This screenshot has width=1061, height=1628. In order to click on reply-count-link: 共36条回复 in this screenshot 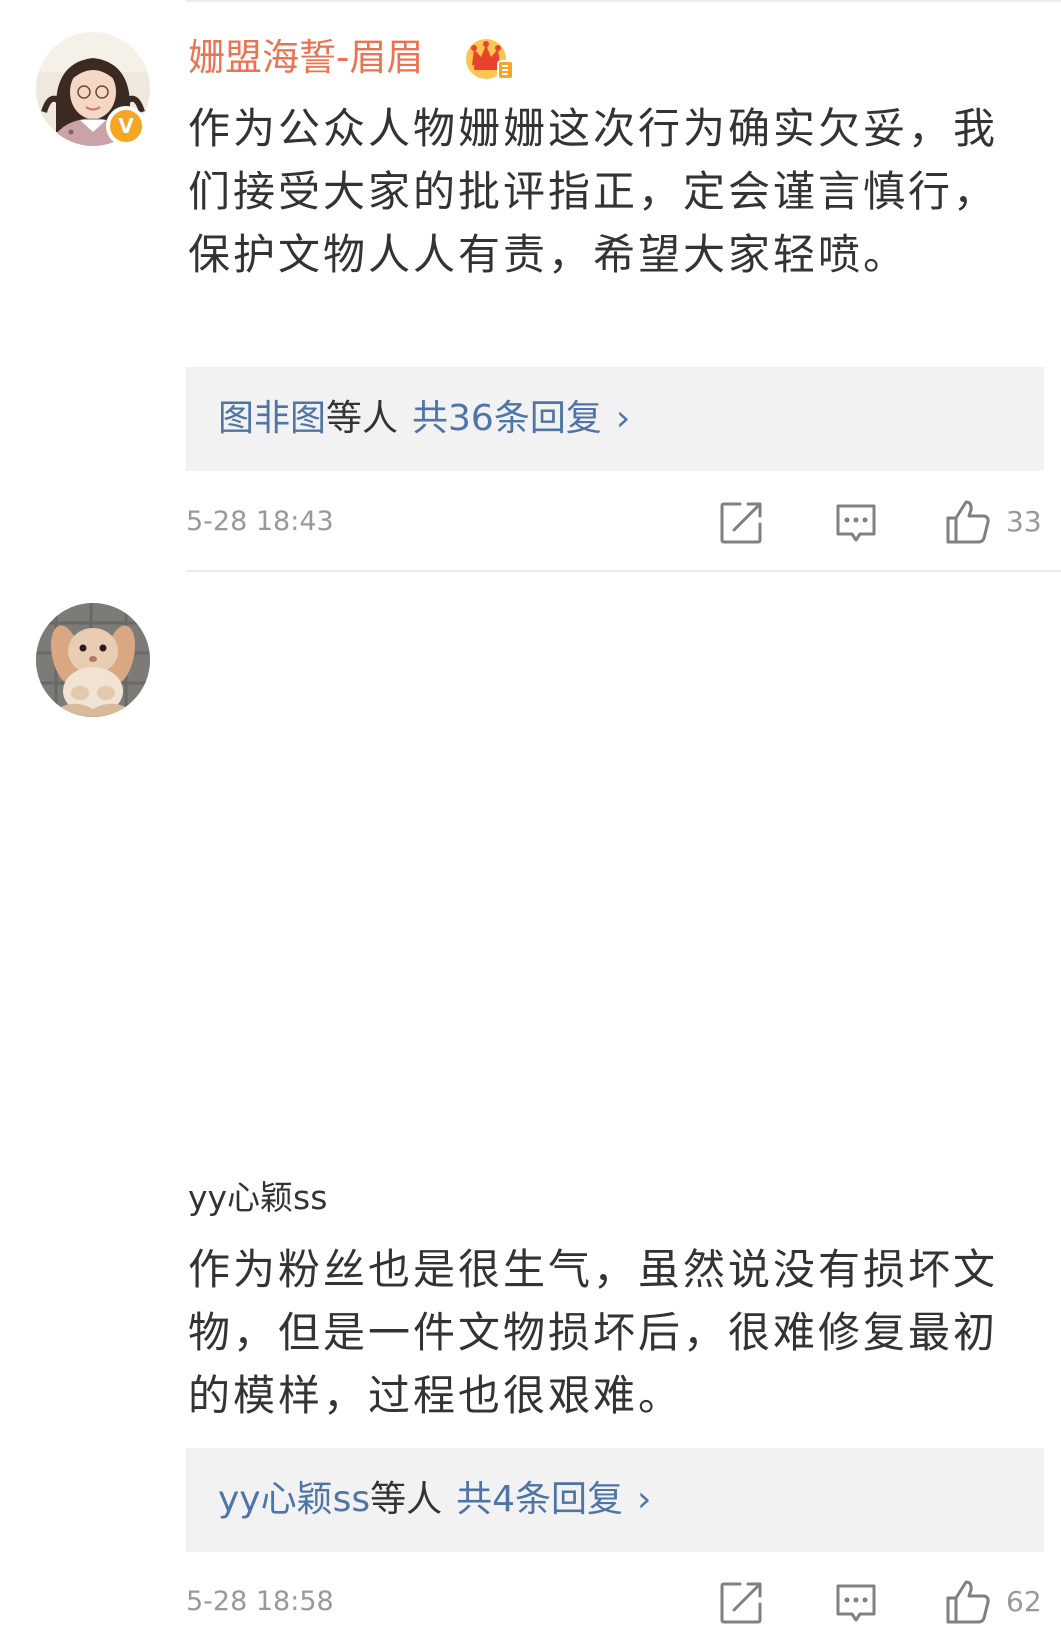, I will do `click(507, 418)`.